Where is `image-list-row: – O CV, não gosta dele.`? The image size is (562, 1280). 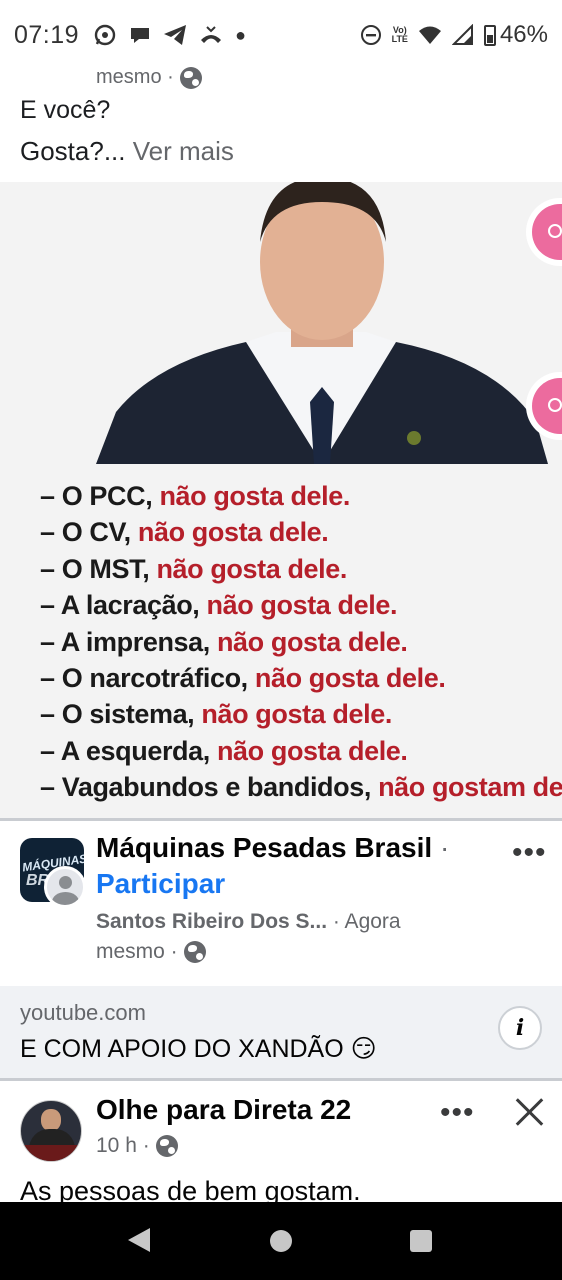
image-list-row: – O CV, não gosta dele. is located at coordinates (301, 532).